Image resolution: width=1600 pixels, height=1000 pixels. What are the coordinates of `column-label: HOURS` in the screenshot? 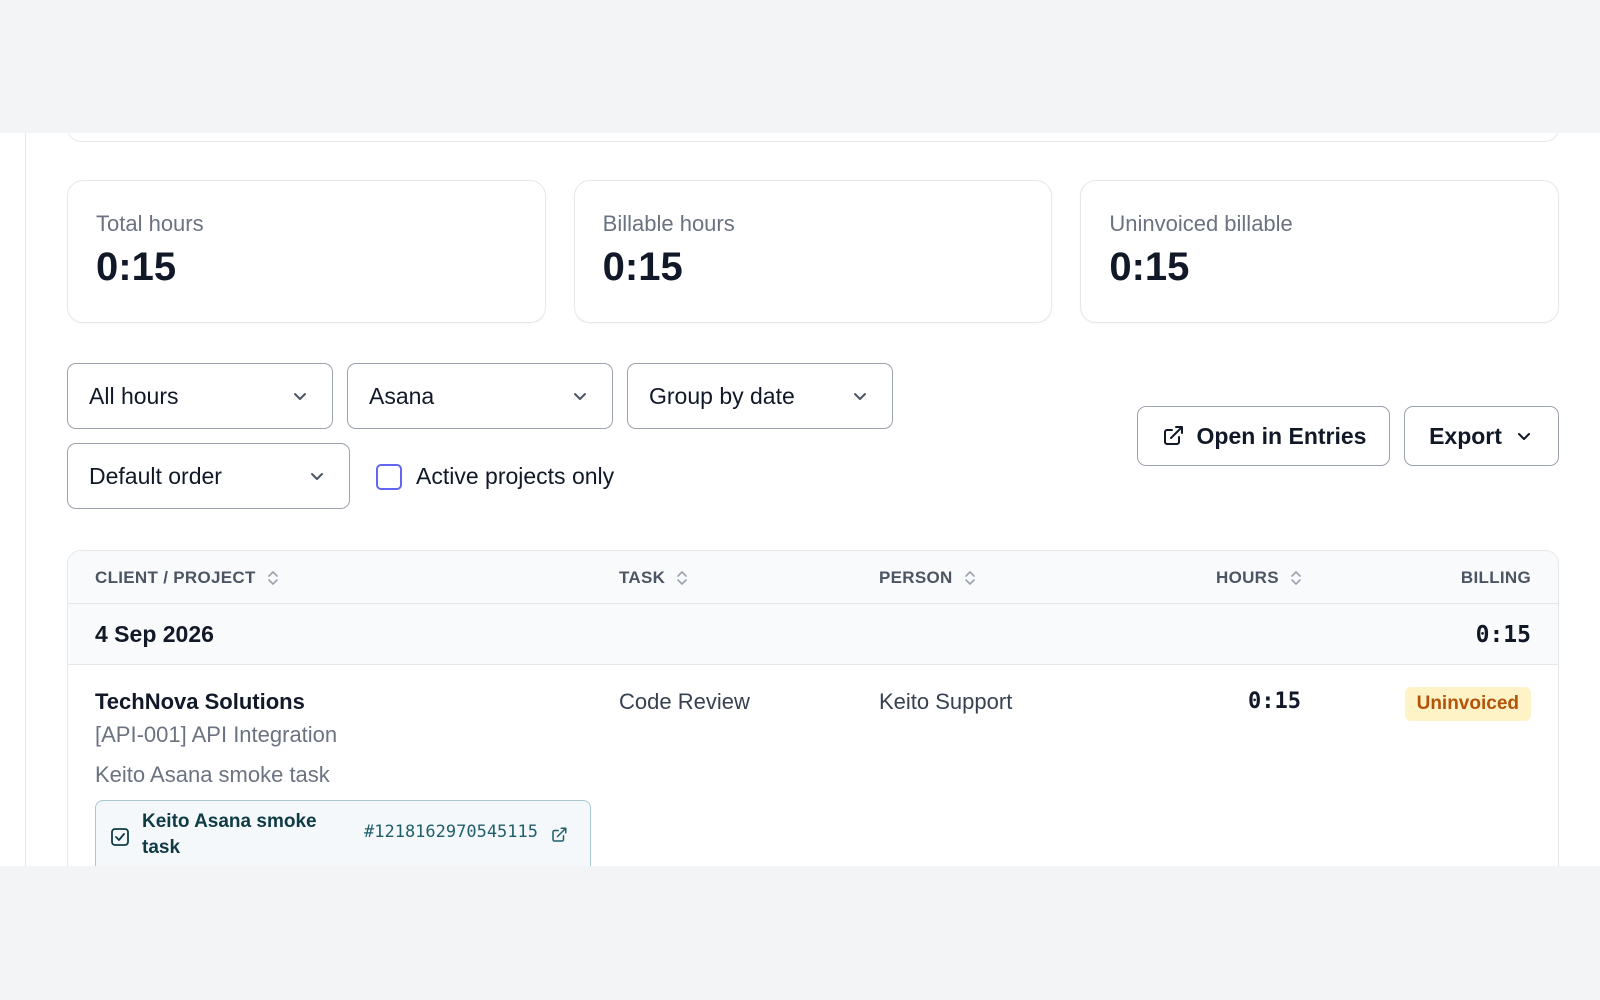 It's located at (1247, 577).